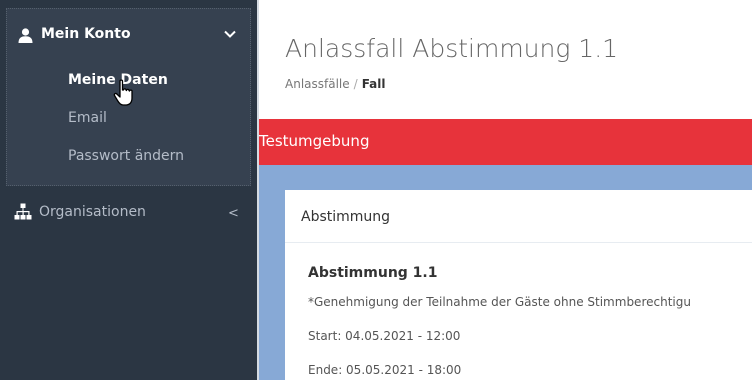 Image resolution: width=752 pixels, height=390 pixels. I want to click on sitemap-icon, so click(23, 211).